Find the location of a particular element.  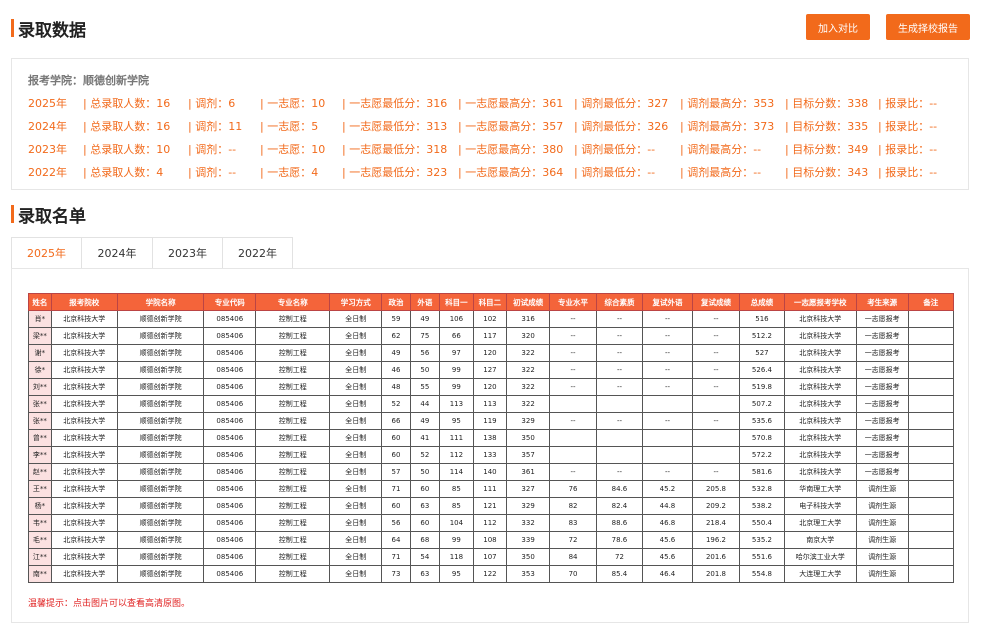

table-cell: 316 is located at coordinates (528, 319).